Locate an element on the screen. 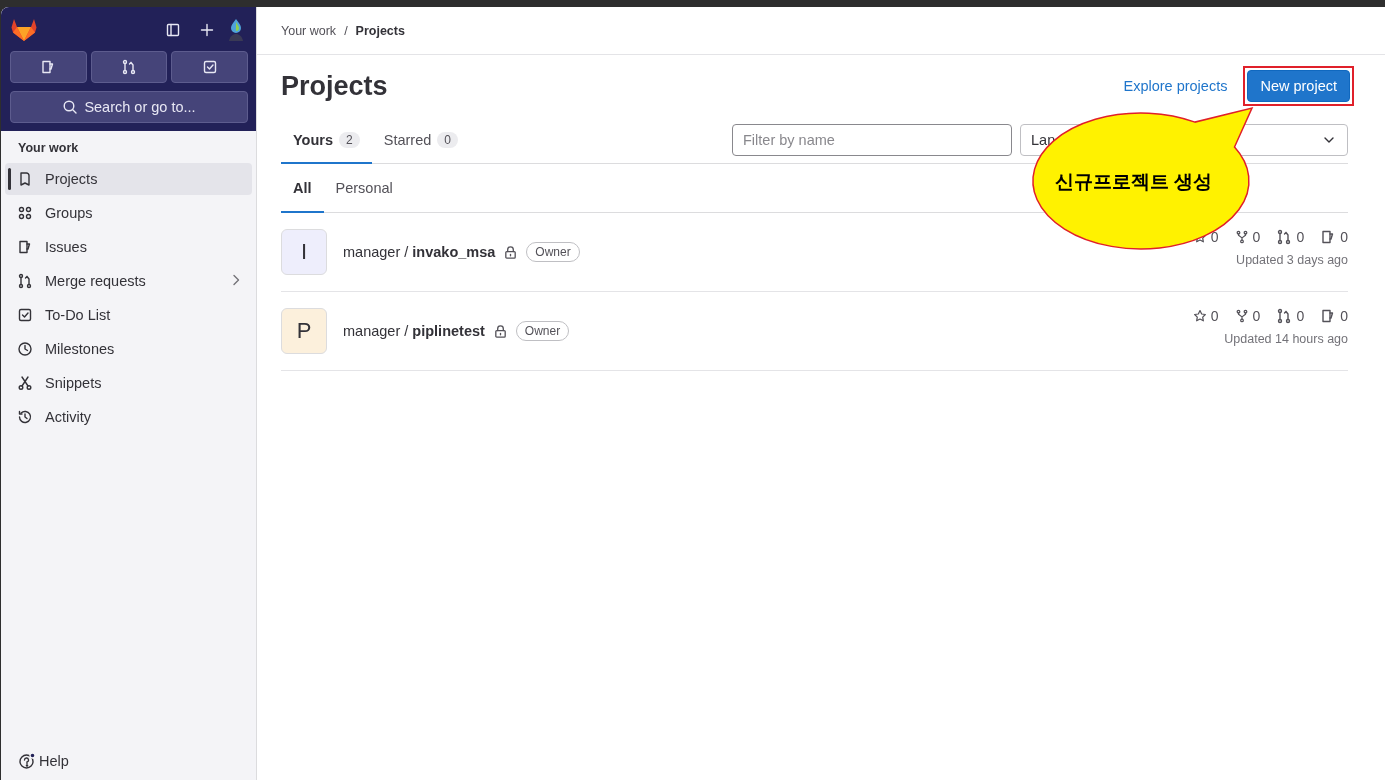  filter-field: Filter by name is located at coordinates (872, 140).